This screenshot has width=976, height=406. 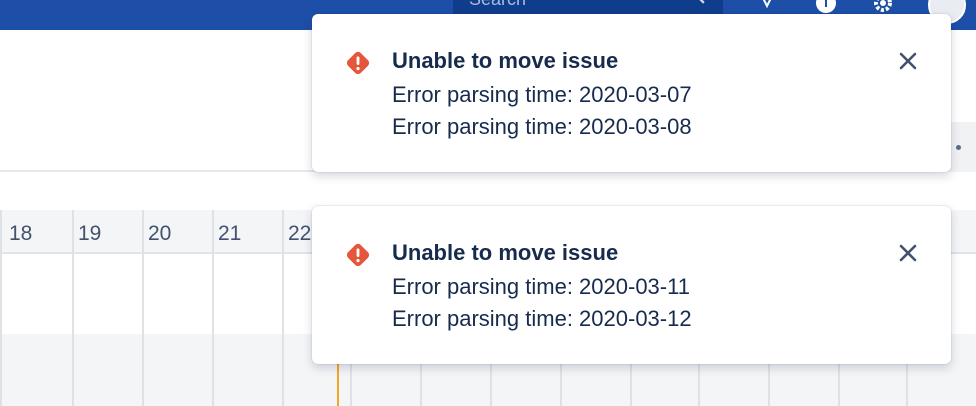 What do you see at coordinates (90, 233) in the screenshot?
I see `day-label-19: 19` at bounding box center [90, 233].